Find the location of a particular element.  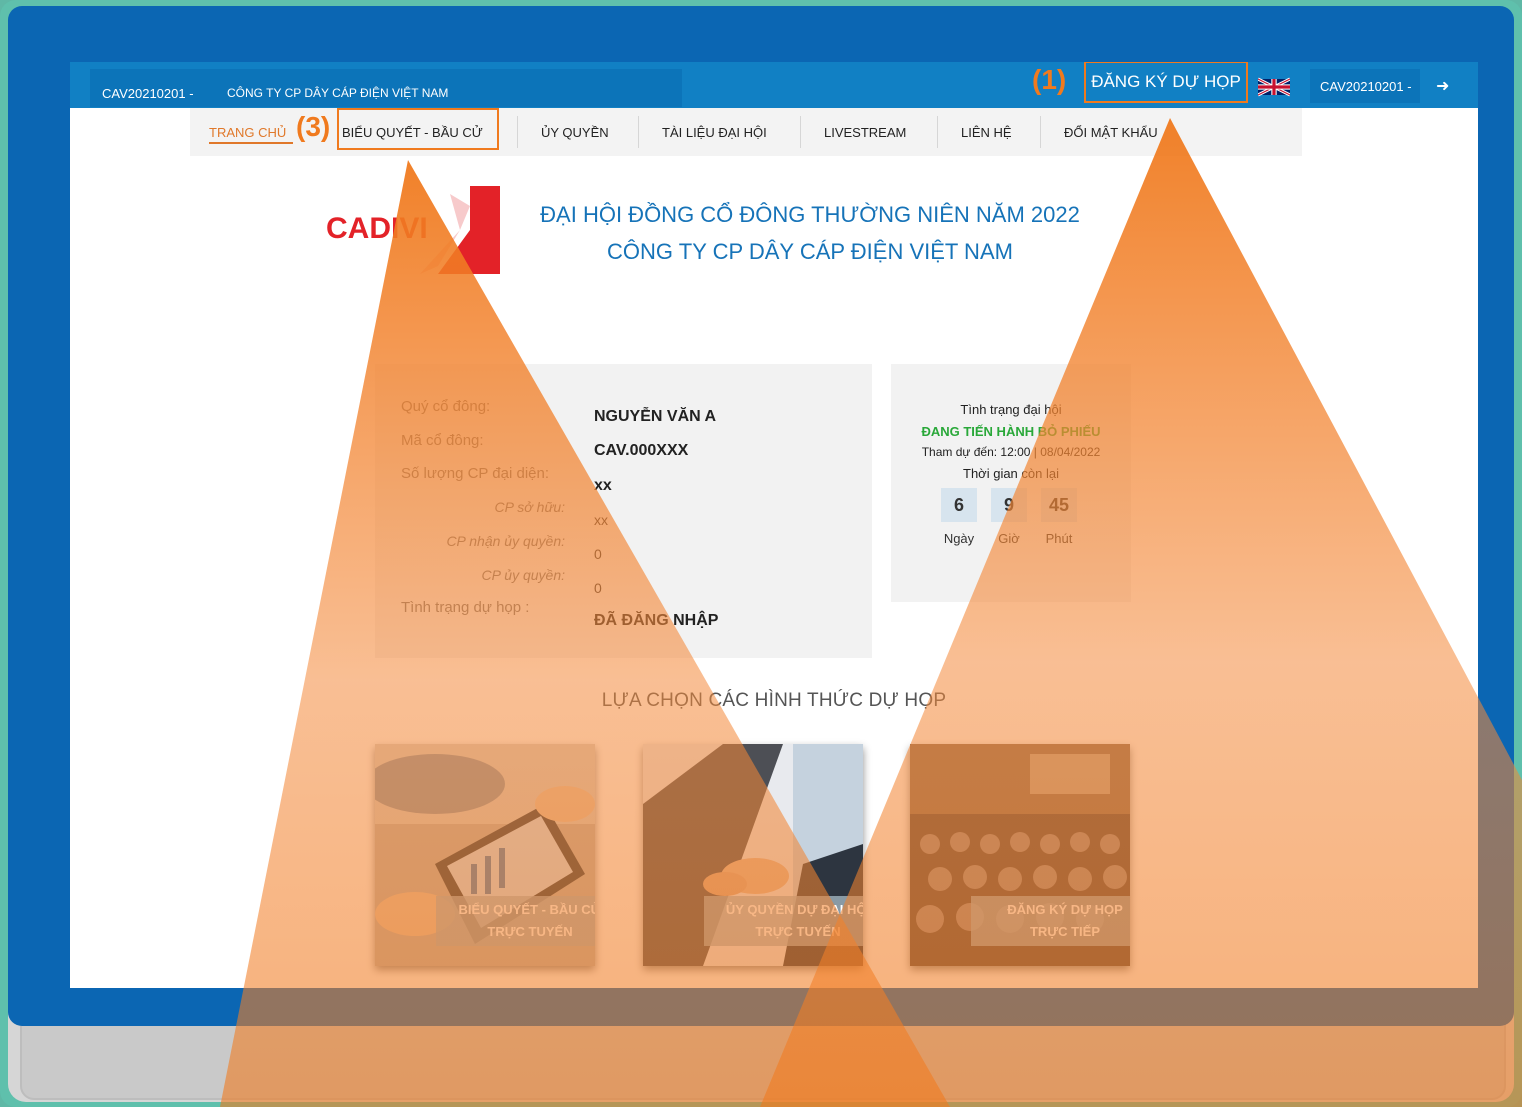

label-received: CP nhận ủy quyền: is located at coordinates (505, 541).